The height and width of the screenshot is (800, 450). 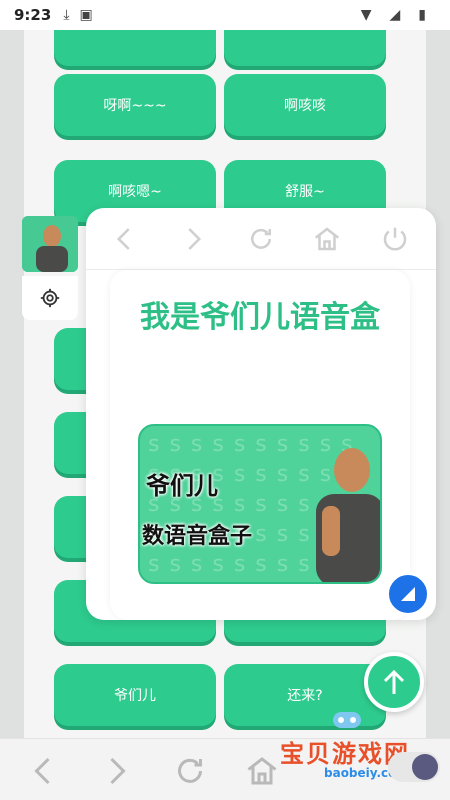 I want to click on battery-icon: ▮, so click(x=422, y=15).